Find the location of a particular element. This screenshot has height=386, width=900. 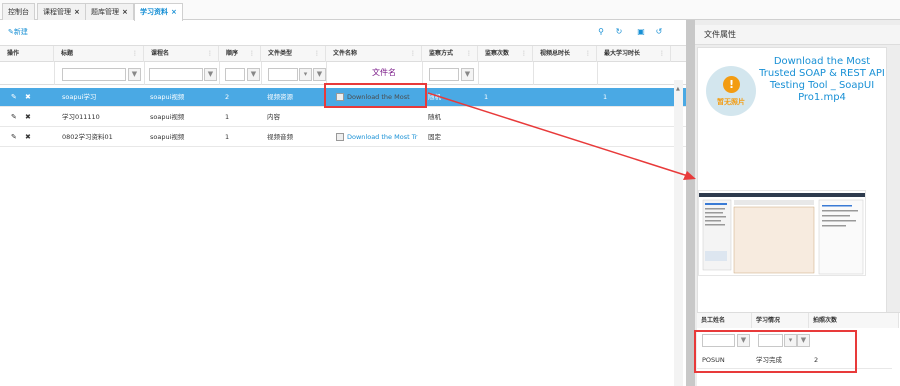

warning-icon: ! is located at coordinates (731, 84).